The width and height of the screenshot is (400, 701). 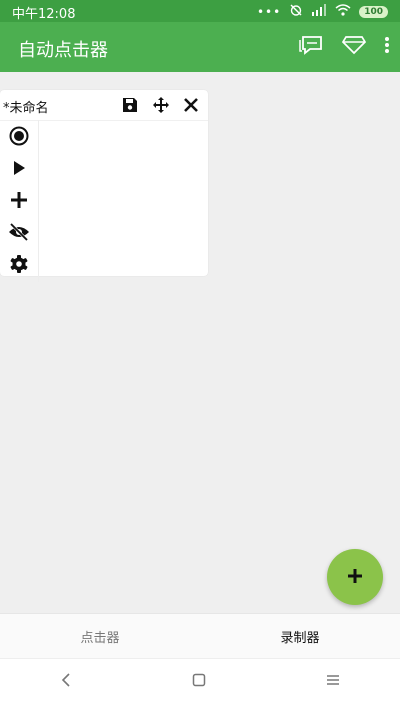 I want to click on alarm-off-icon, so click(x=296, y=12).